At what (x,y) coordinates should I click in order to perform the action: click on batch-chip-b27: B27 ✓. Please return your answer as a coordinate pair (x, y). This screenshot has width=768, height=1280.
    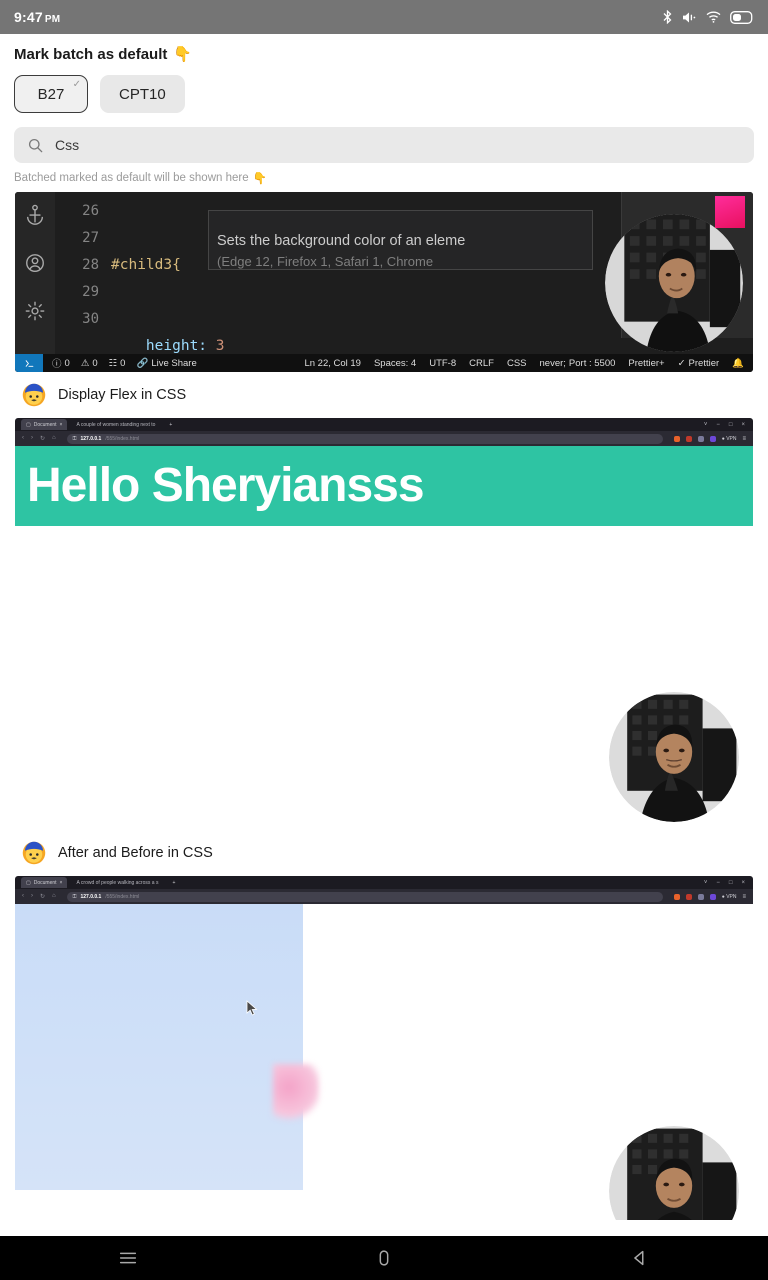
    Looking at the image, I should click on (51, 94).